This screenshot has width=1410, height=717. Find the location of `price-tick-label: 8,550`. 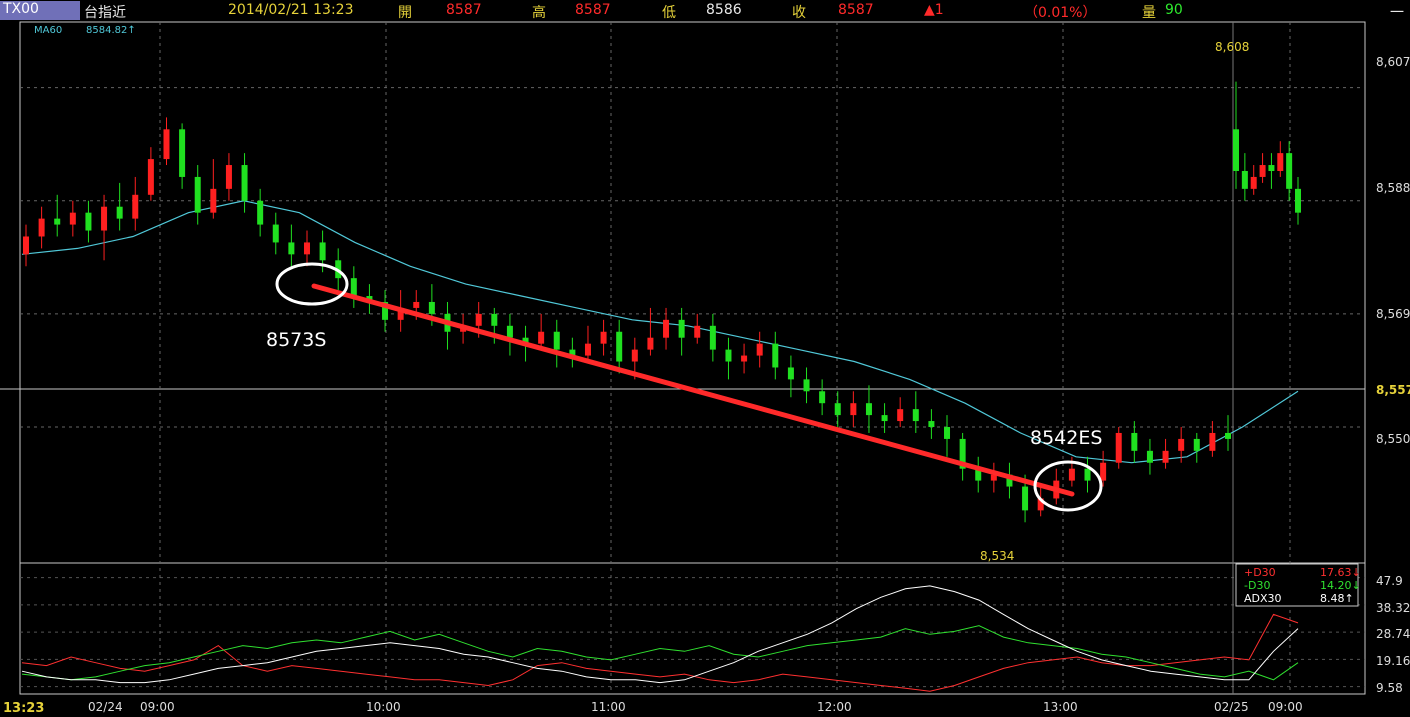

price-tick-label: 8,550 is located at coordinates (1393, 439).